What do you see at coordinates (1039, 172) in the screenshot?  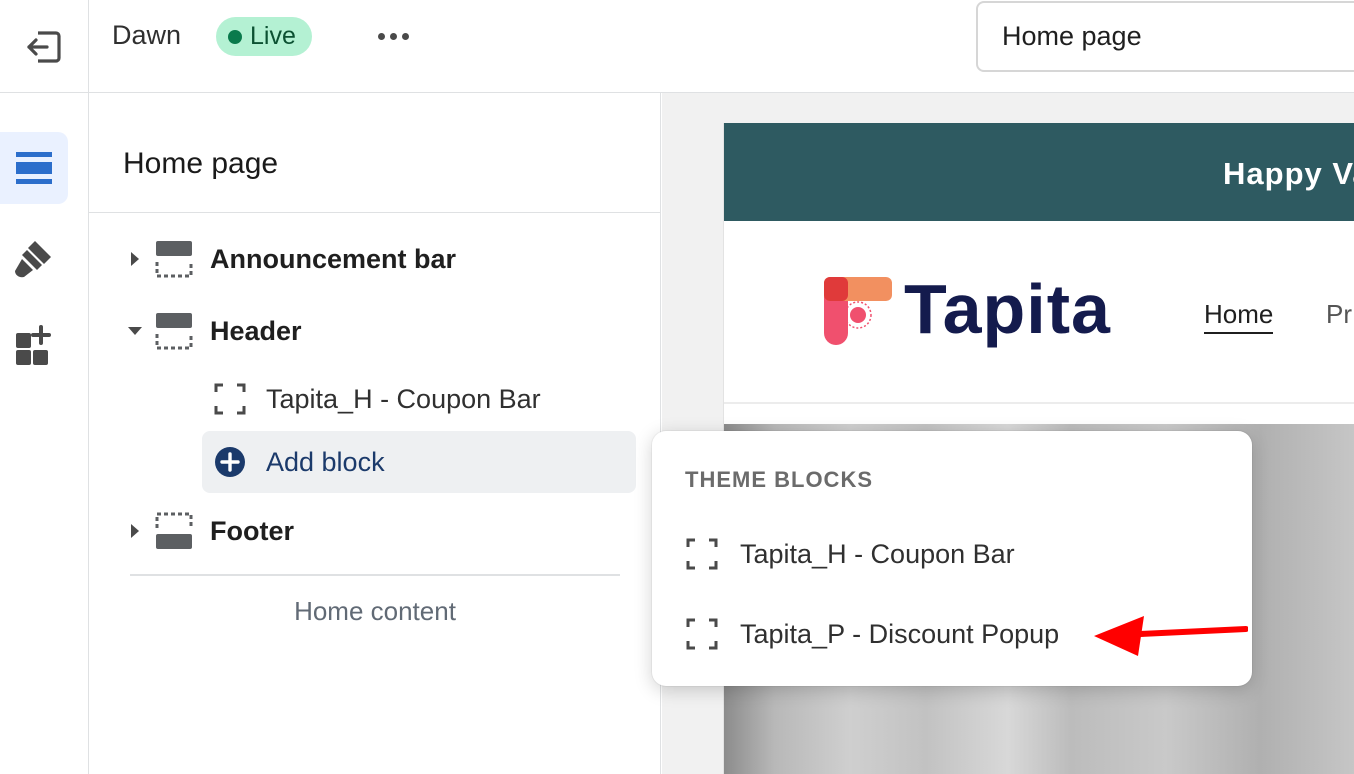 I see `preview-announcement-bar: Happy Va` at bounding box center [1039, 172].